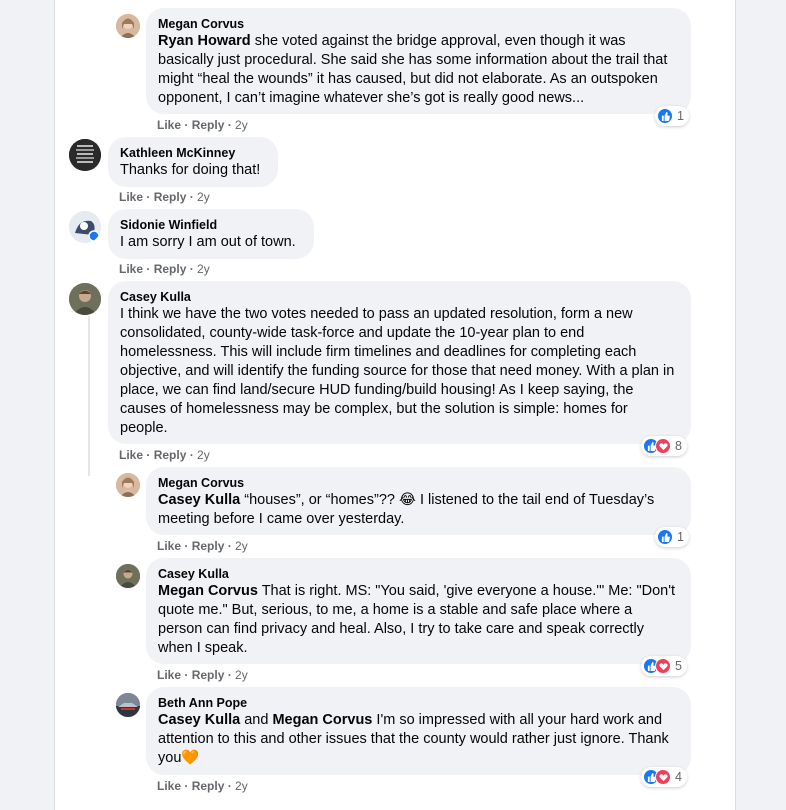 The height and width of the screenshot is (810, 786). Describe the element at coordinates (407, 500) in the screenshot. I see `laughing-emoji-icon: 😂` at that location.